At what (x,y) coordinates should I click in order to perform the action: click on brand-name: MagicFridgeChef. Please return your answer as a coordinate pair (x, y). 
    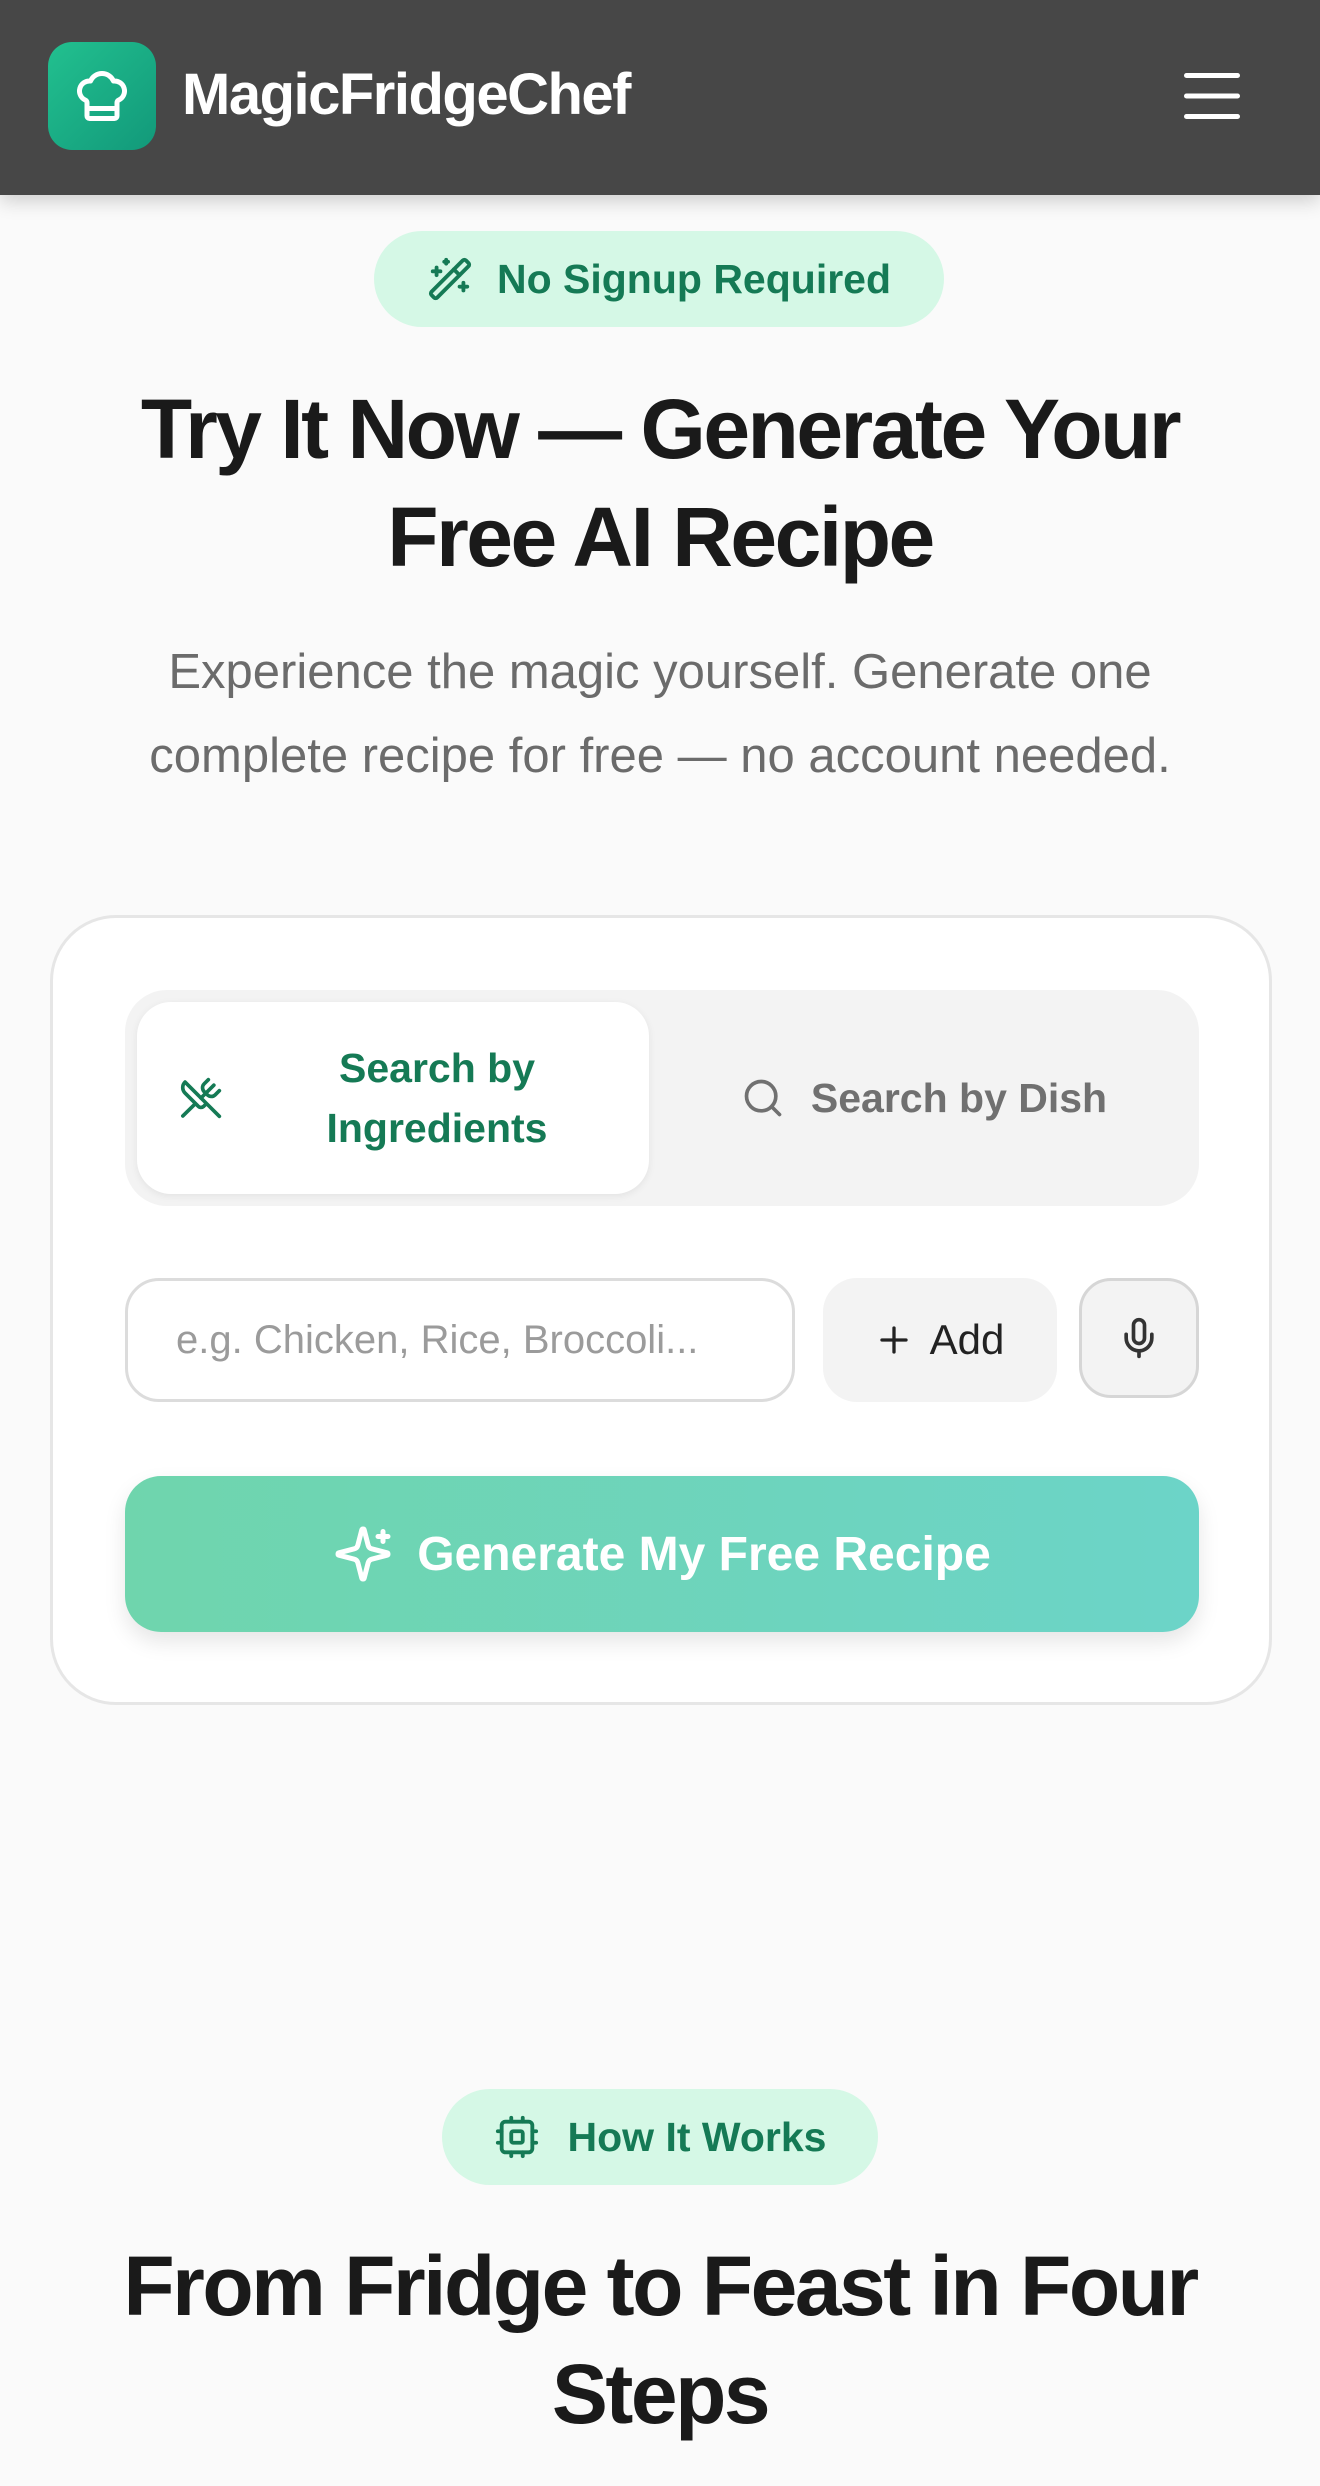
    Looking at the image, I should click on (407, 95).